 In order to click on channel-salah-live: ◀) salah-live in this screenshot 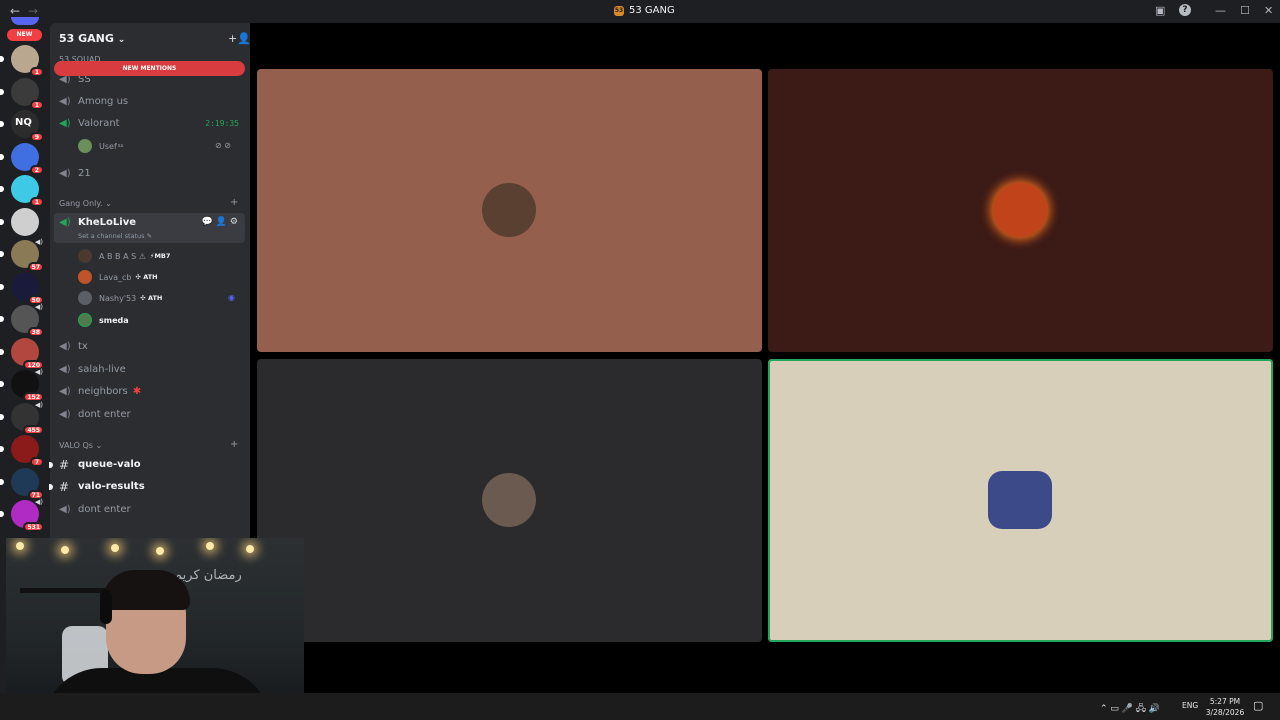, I will do `click(149, 369)`.